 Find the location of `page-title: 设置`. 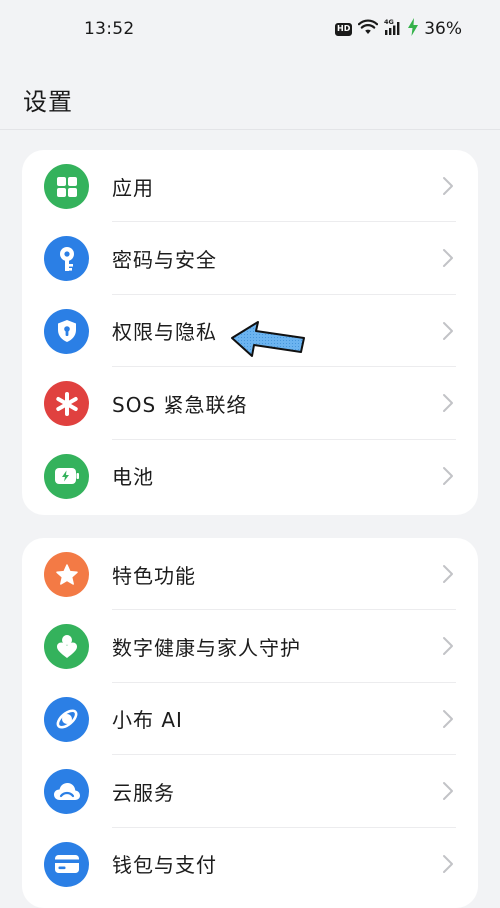

page-title: 设置 is located at coordinates (48, 102).